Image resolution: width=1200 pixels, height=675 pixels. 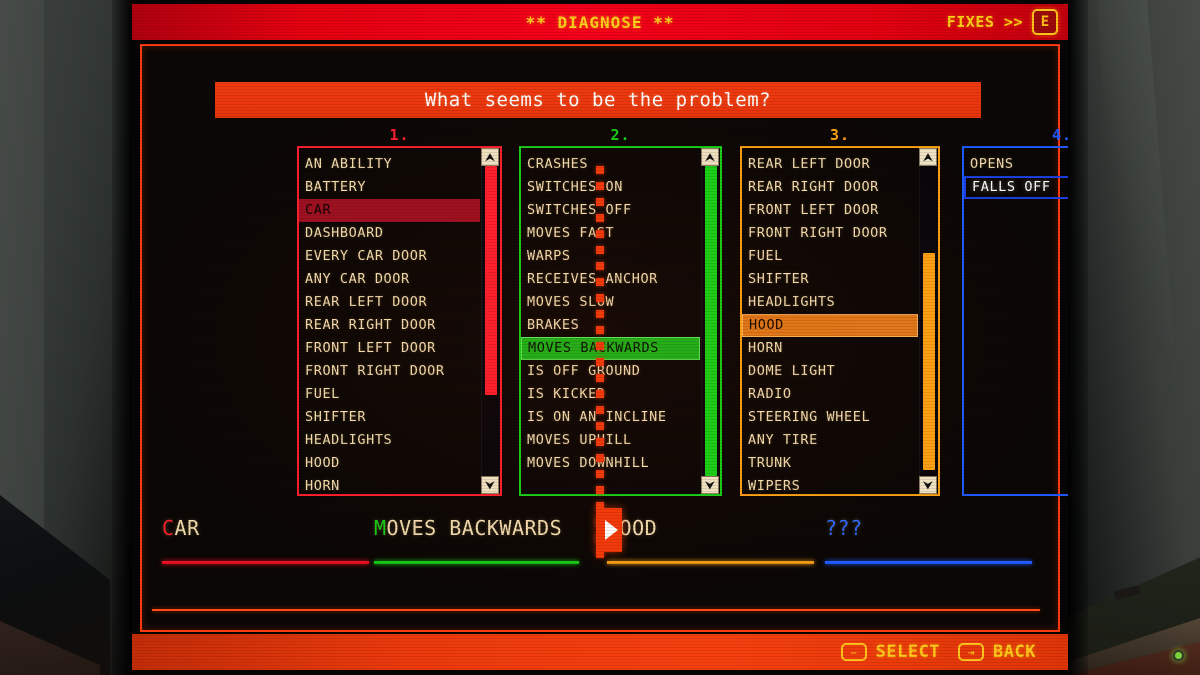 What do you see at coordinates (830, 394) in the screenshot?
I see `list-item: RADIO` at bounding box center [830, 394].